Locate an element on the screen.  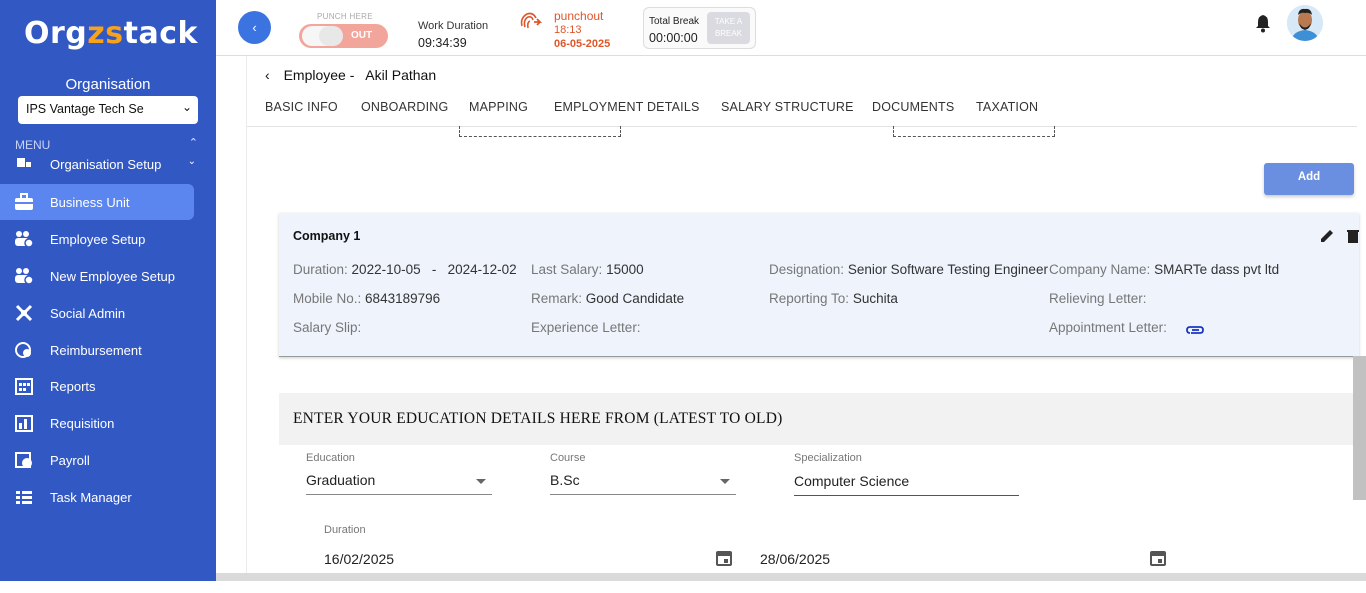
education-select: Graduation is located at coordinates (340, 480).